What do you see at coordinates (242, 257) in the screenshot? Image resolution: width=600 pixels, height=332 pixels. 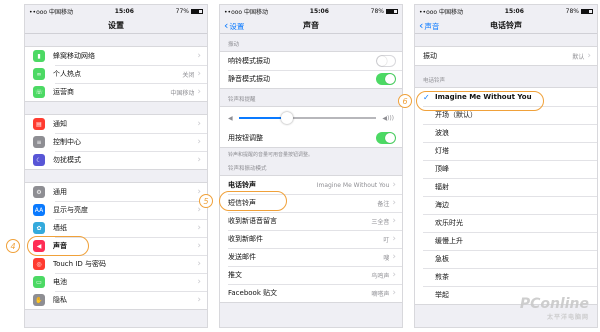 I see `row-label: 发送邮件` at bounding box center [242, 257].